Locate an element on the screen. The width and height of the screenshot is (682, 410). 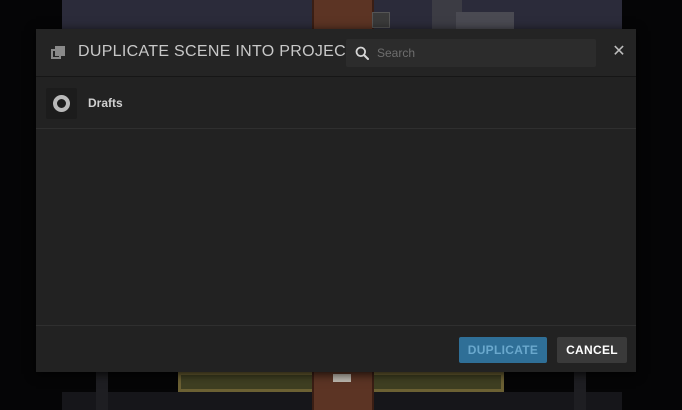
dialog-title: DUPLICATE SCENE INTO PROJECT is located at coordinates (217, 51).